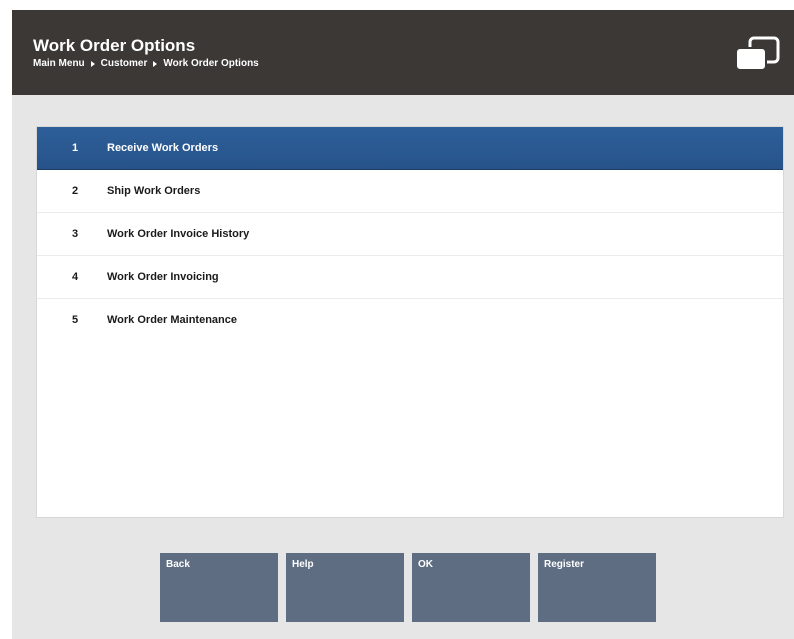 The image size is (794, 639). What do you see at coordinates (758, 54) in the screenshot?
I see `windows-icon` at bounding box center [758, 54].